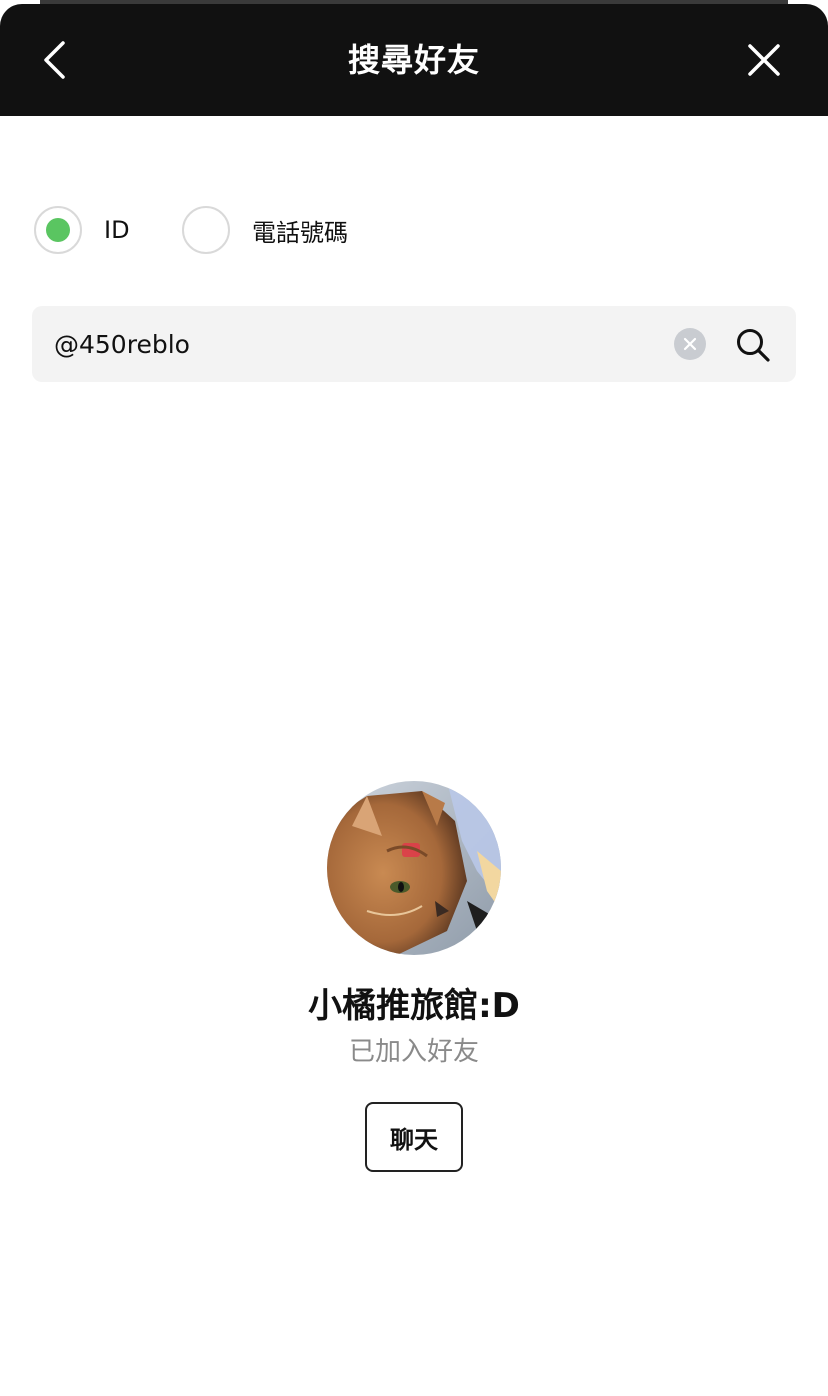  I want to click on radio-selected-dot, so click(58, 230).